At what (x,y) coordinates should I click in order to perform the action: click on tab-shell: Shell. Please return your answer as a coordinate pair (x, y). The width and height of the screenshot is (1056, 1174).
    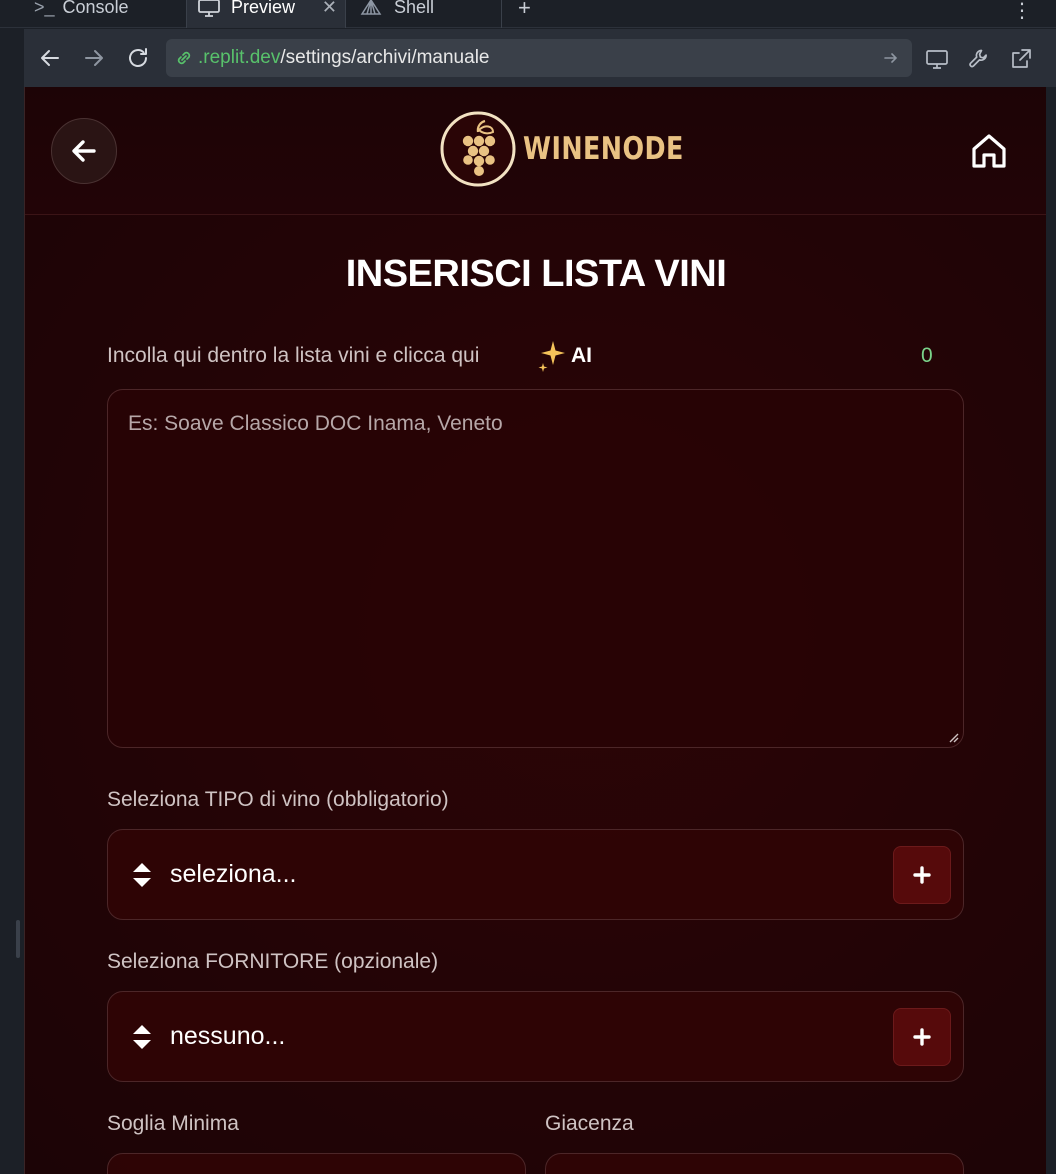
    Looking at the image, I should click on (424, 14).